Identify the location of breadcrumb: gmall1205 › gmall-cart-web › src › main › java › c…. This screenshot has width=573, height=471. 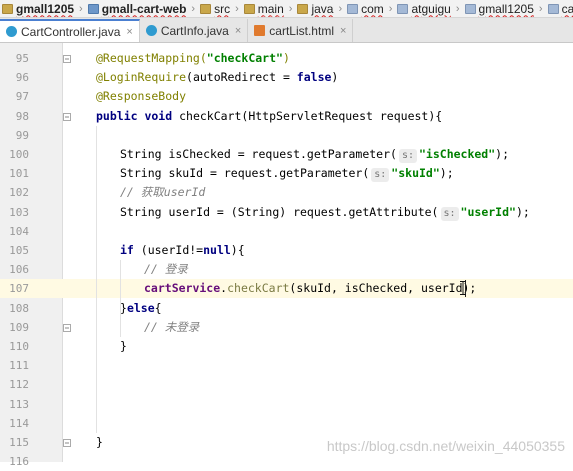
(286, 9).